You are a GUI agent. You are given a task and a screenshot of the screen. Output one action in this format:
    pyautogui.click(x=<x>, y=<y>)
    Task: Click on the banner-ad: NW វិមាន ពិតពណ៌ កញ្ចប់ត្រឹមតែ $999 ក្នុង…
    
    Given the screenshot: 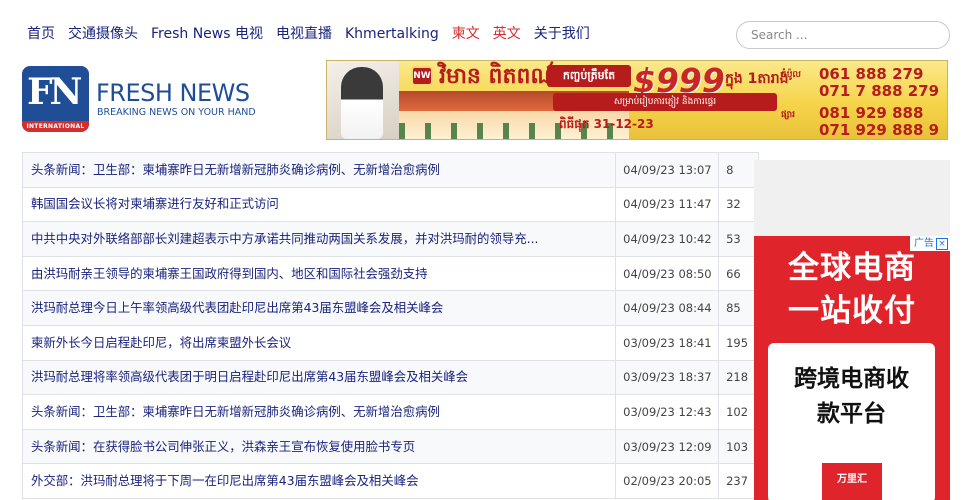 What is the action you would take?
    pyautogui.click(x=637, y=100)
    